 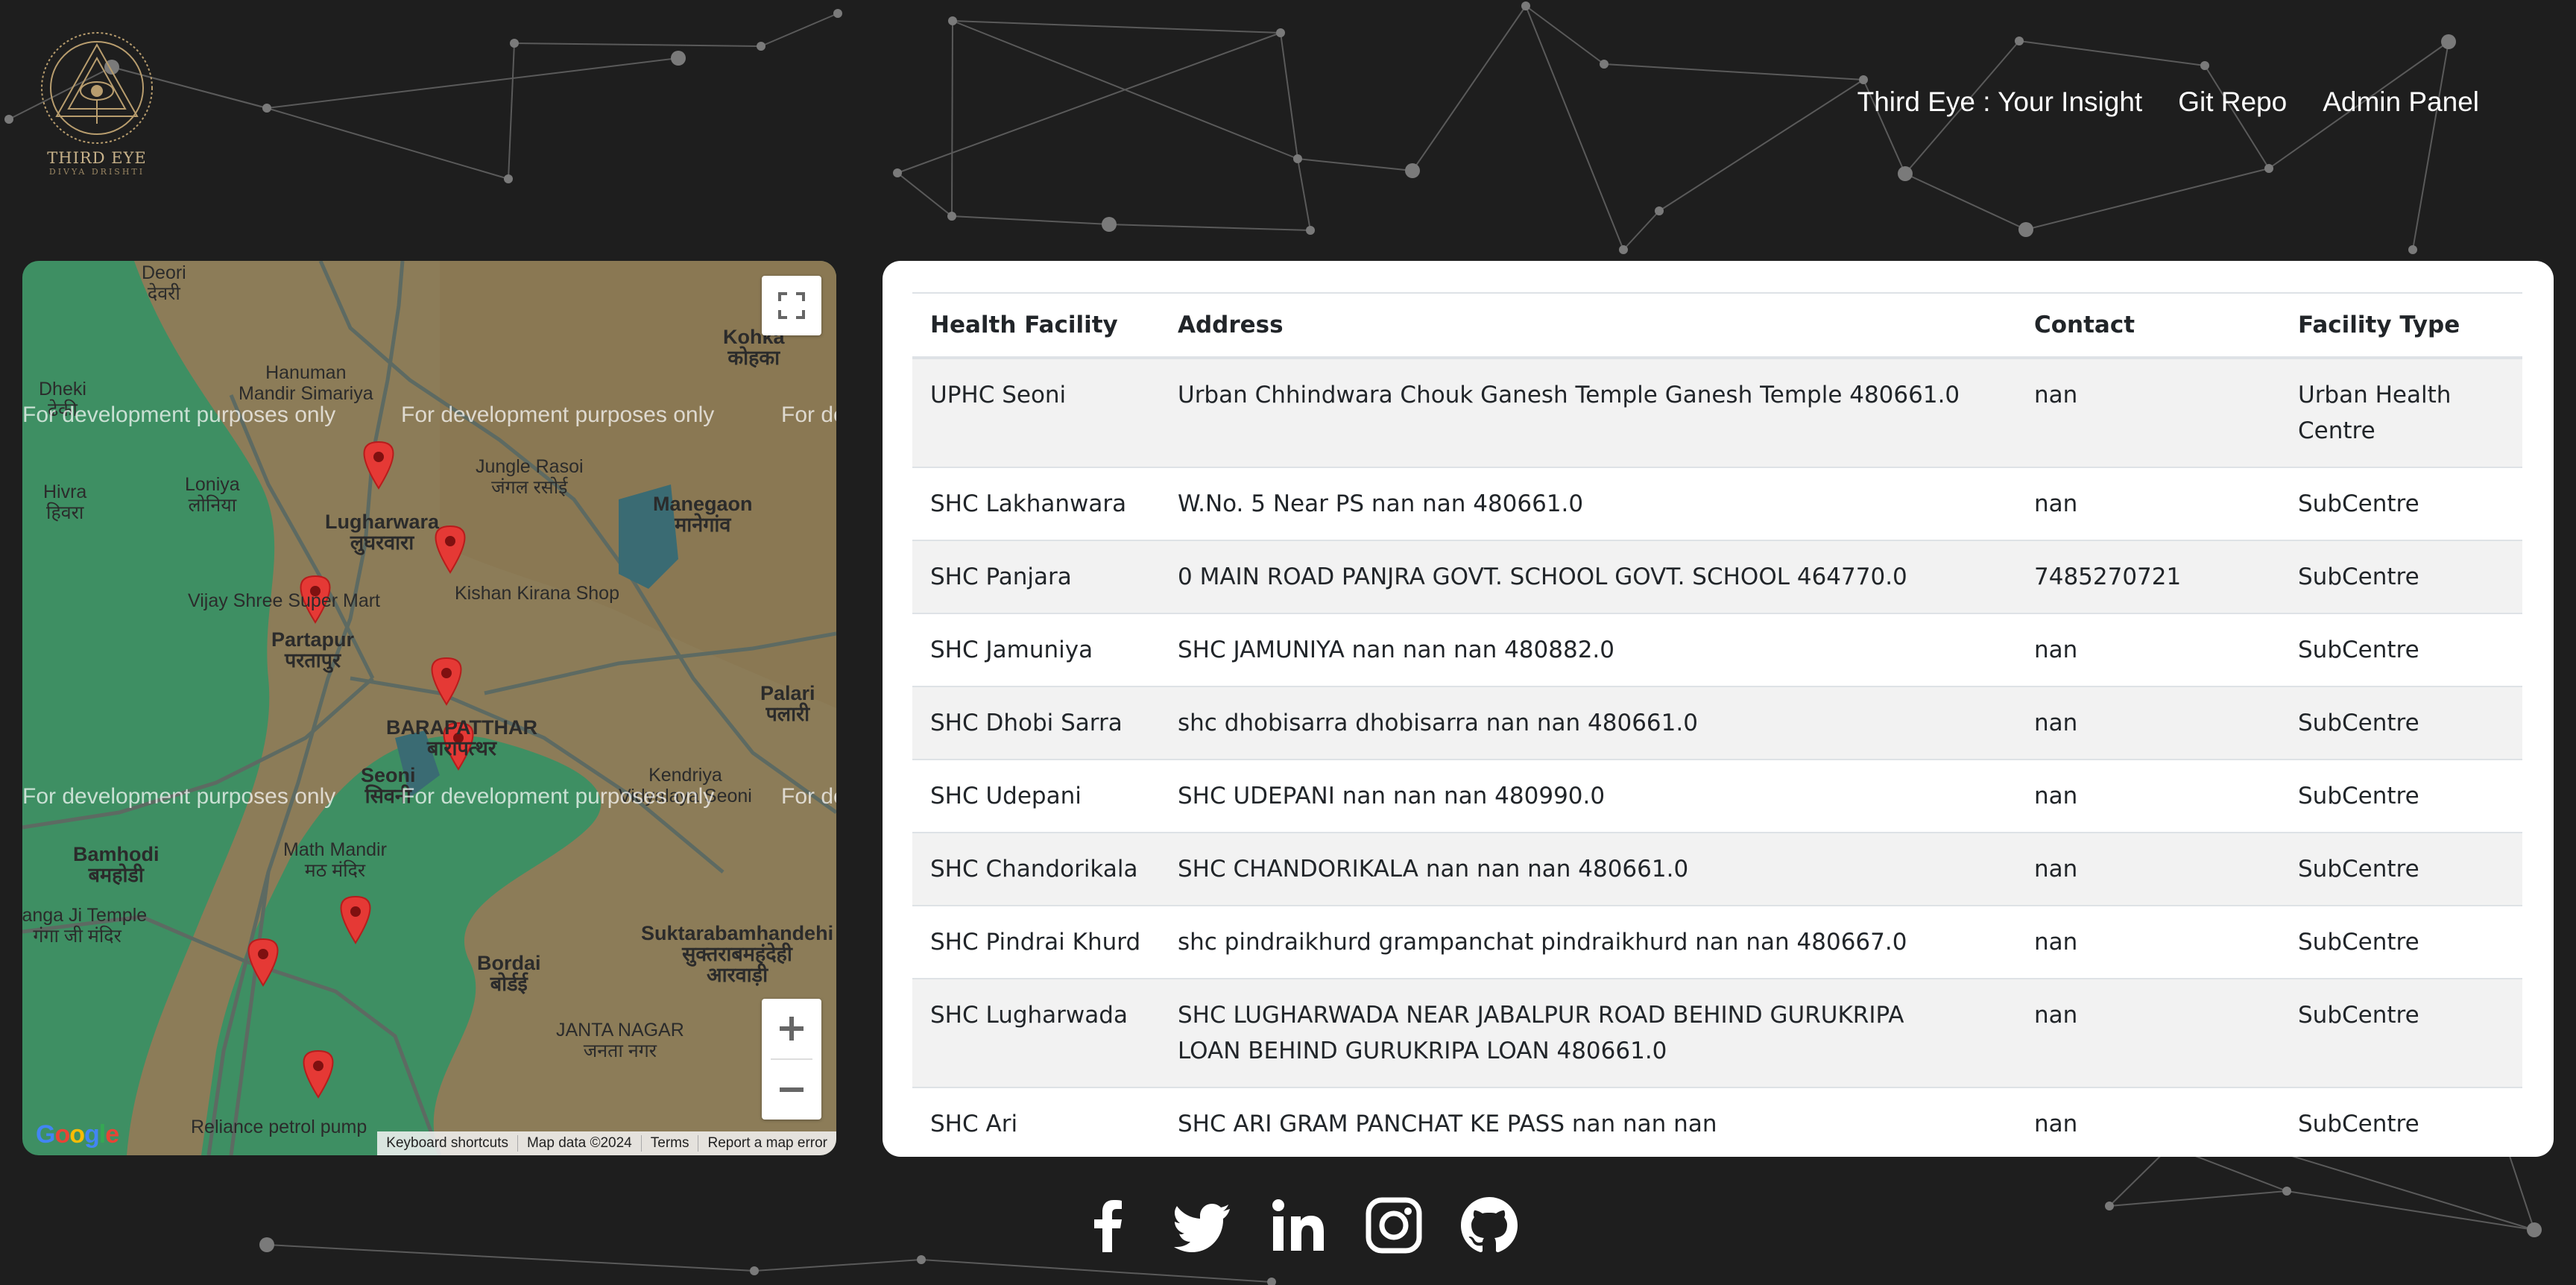 I want to click on nav-link-admin-panel: Admin Panel, so click(x=2401, y=102).